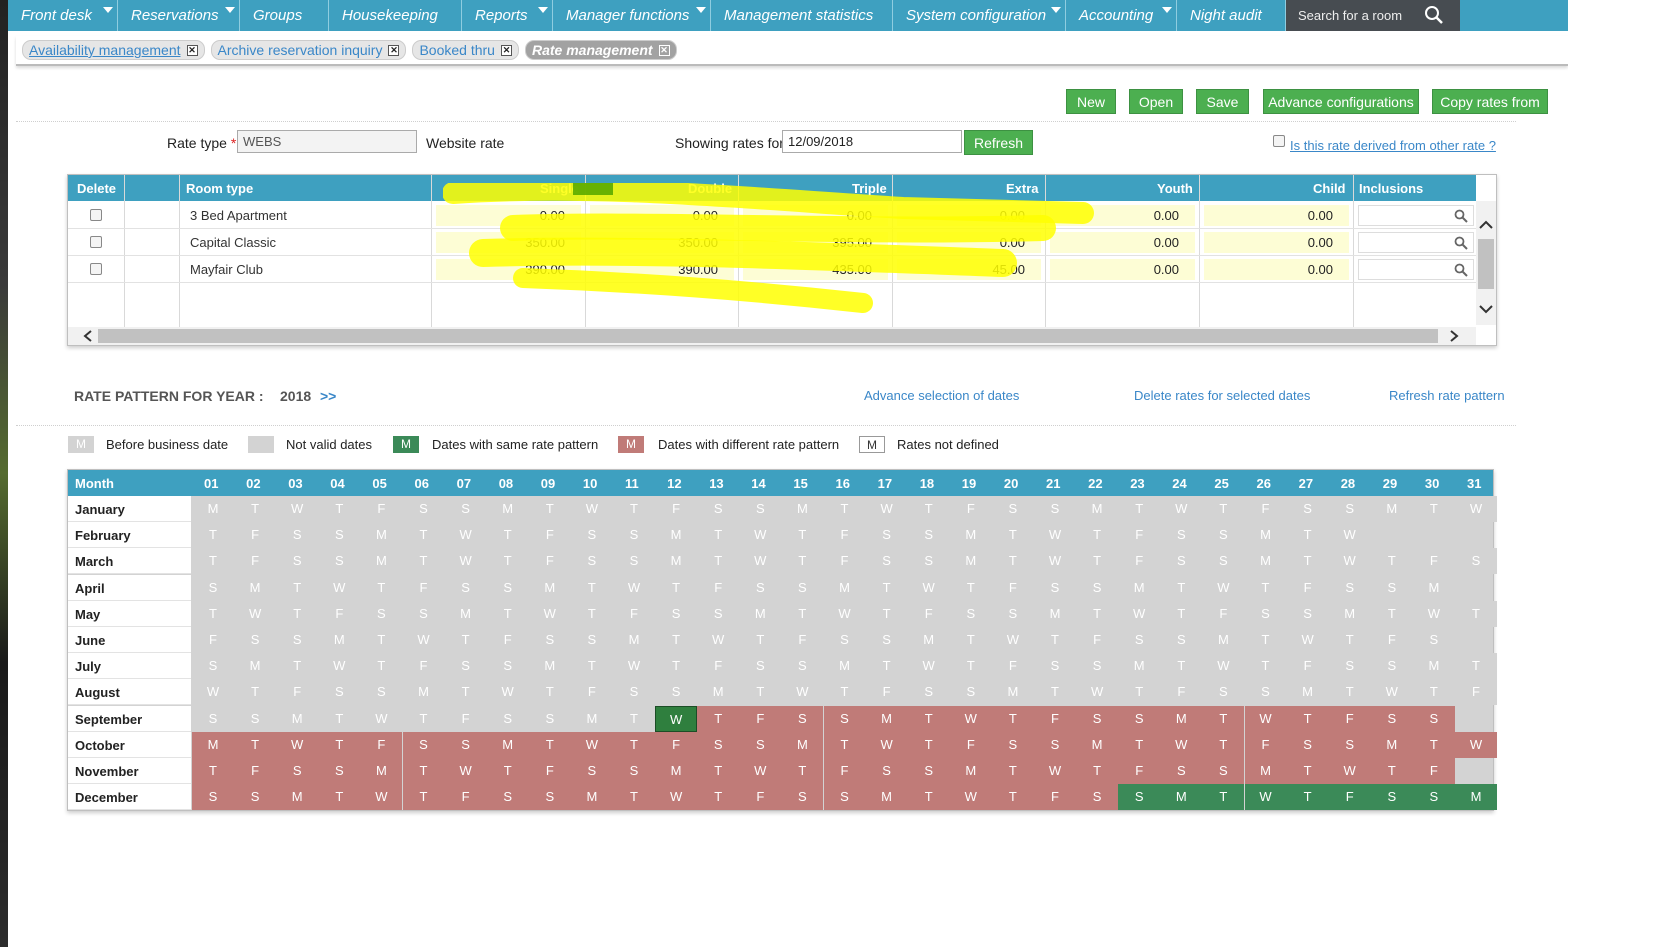  I want to click on derived-rate-label: Is this rate derived from other rate ?, so click(1393, 145).